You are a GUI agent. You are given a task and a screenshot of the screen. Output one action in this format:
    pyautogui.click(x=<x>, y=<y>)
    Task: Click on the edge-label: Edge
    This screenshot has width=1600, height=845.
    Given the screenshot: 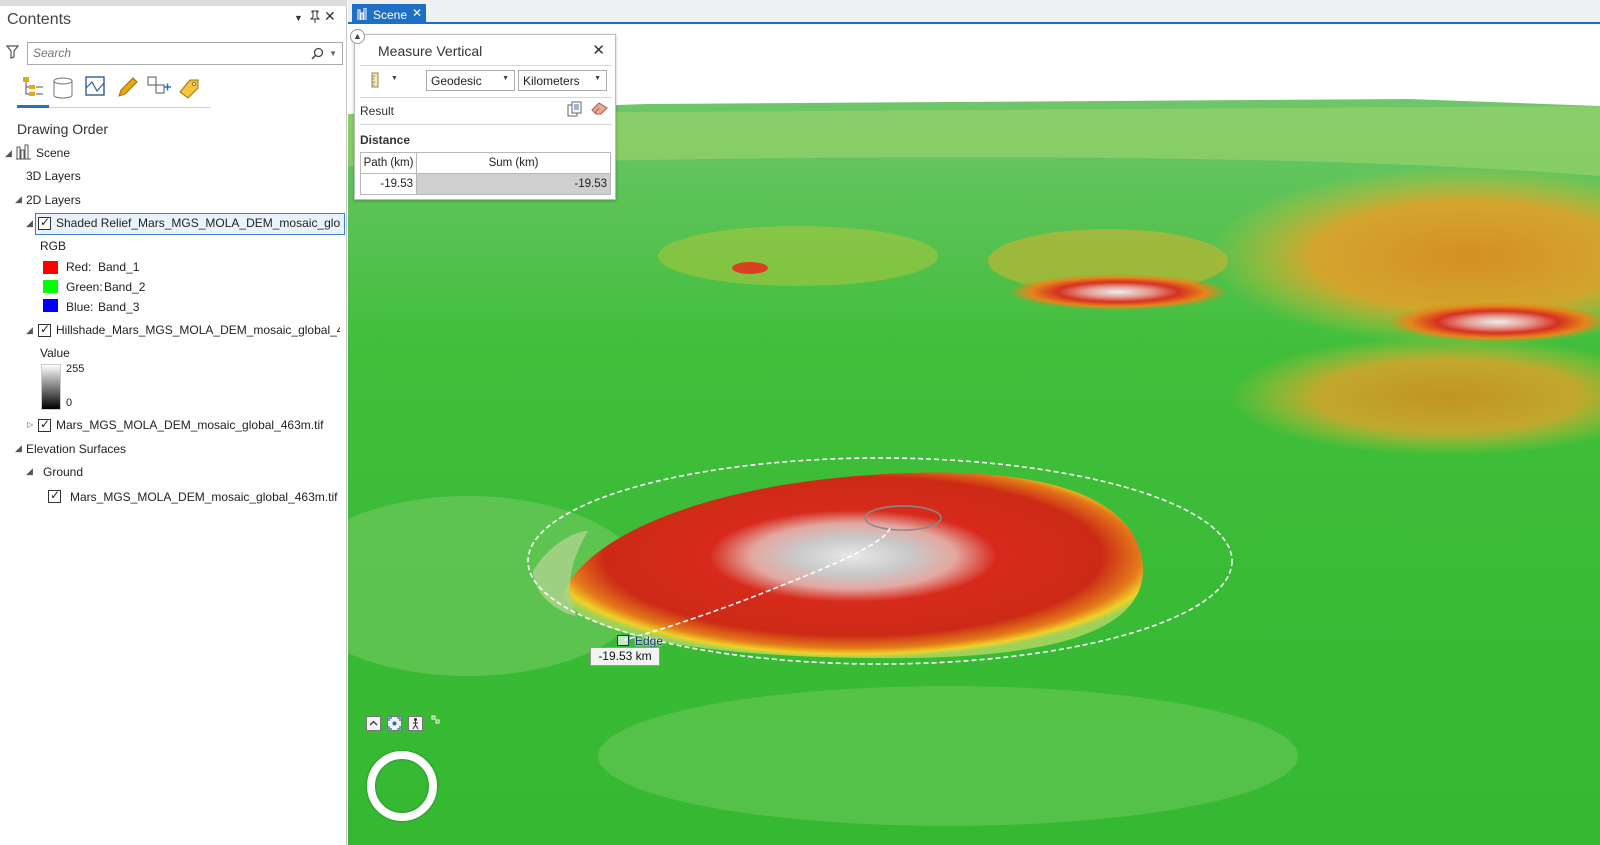 What is the action you would take?
    pyautogui.click(x=649, y=641)
    